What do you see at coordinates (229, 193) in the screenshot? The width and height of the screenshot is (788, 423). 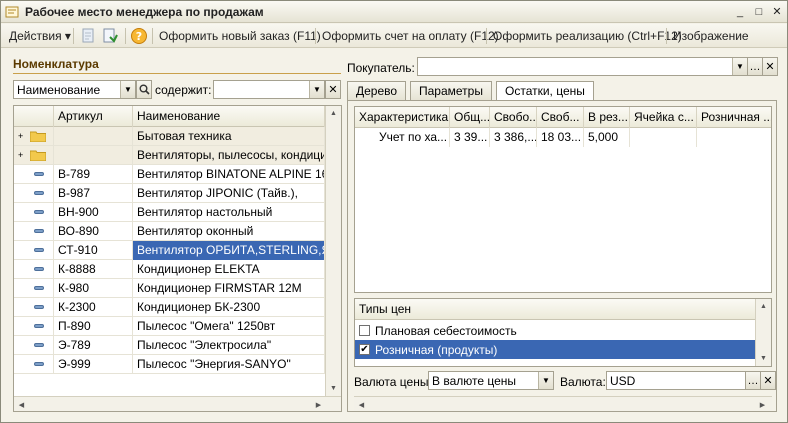 I see `name-cell: Вентилятор JIPONIC (Тайв.),` at bounding box center [229, 193].